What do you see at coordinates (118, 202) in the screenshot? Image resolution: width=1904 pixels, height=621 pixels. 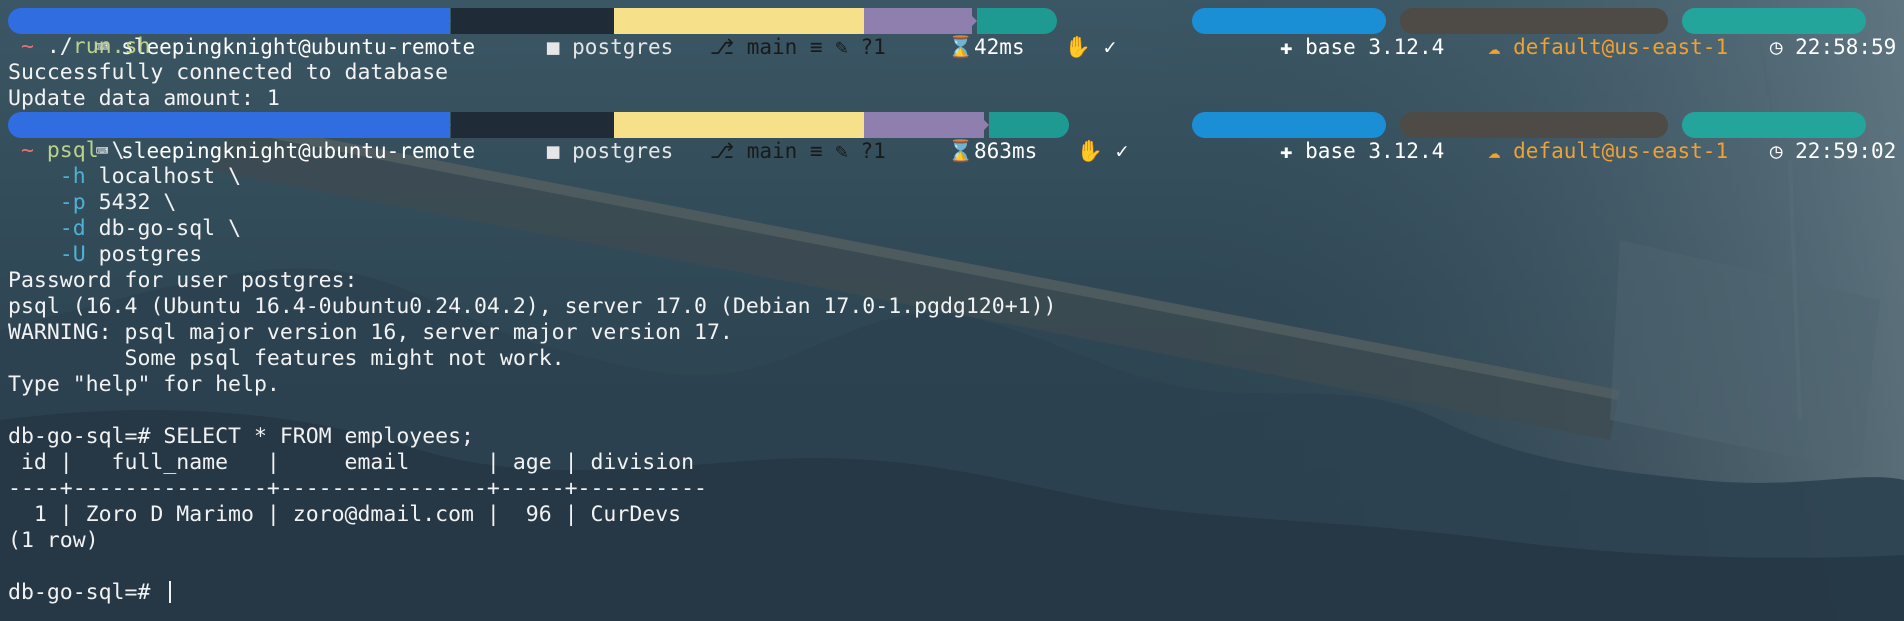 I see `command-arg-line: -p 5432 \` at bounding box center [118, 202].